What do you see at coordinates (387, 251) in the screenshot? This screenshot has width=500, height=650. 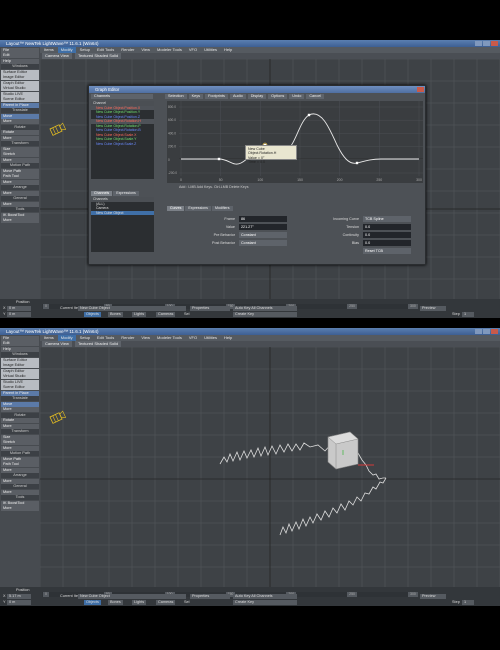 I see `reset-tcb-button: Reset TCB` at bounding box center [387, 251].